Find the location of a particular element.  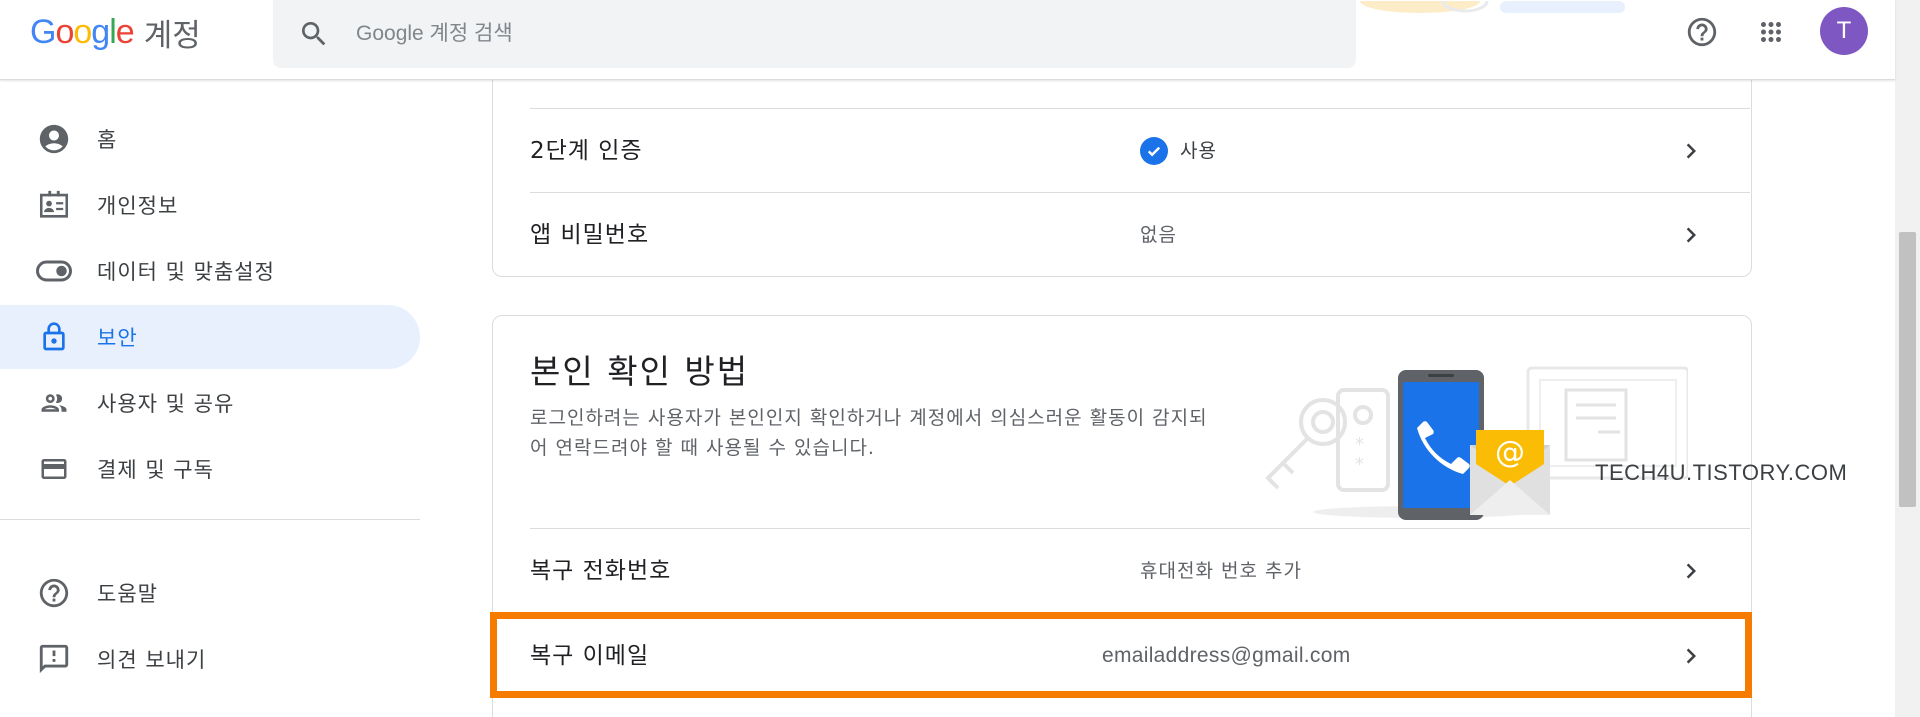

search-icon is located at coordinates (314, 34).